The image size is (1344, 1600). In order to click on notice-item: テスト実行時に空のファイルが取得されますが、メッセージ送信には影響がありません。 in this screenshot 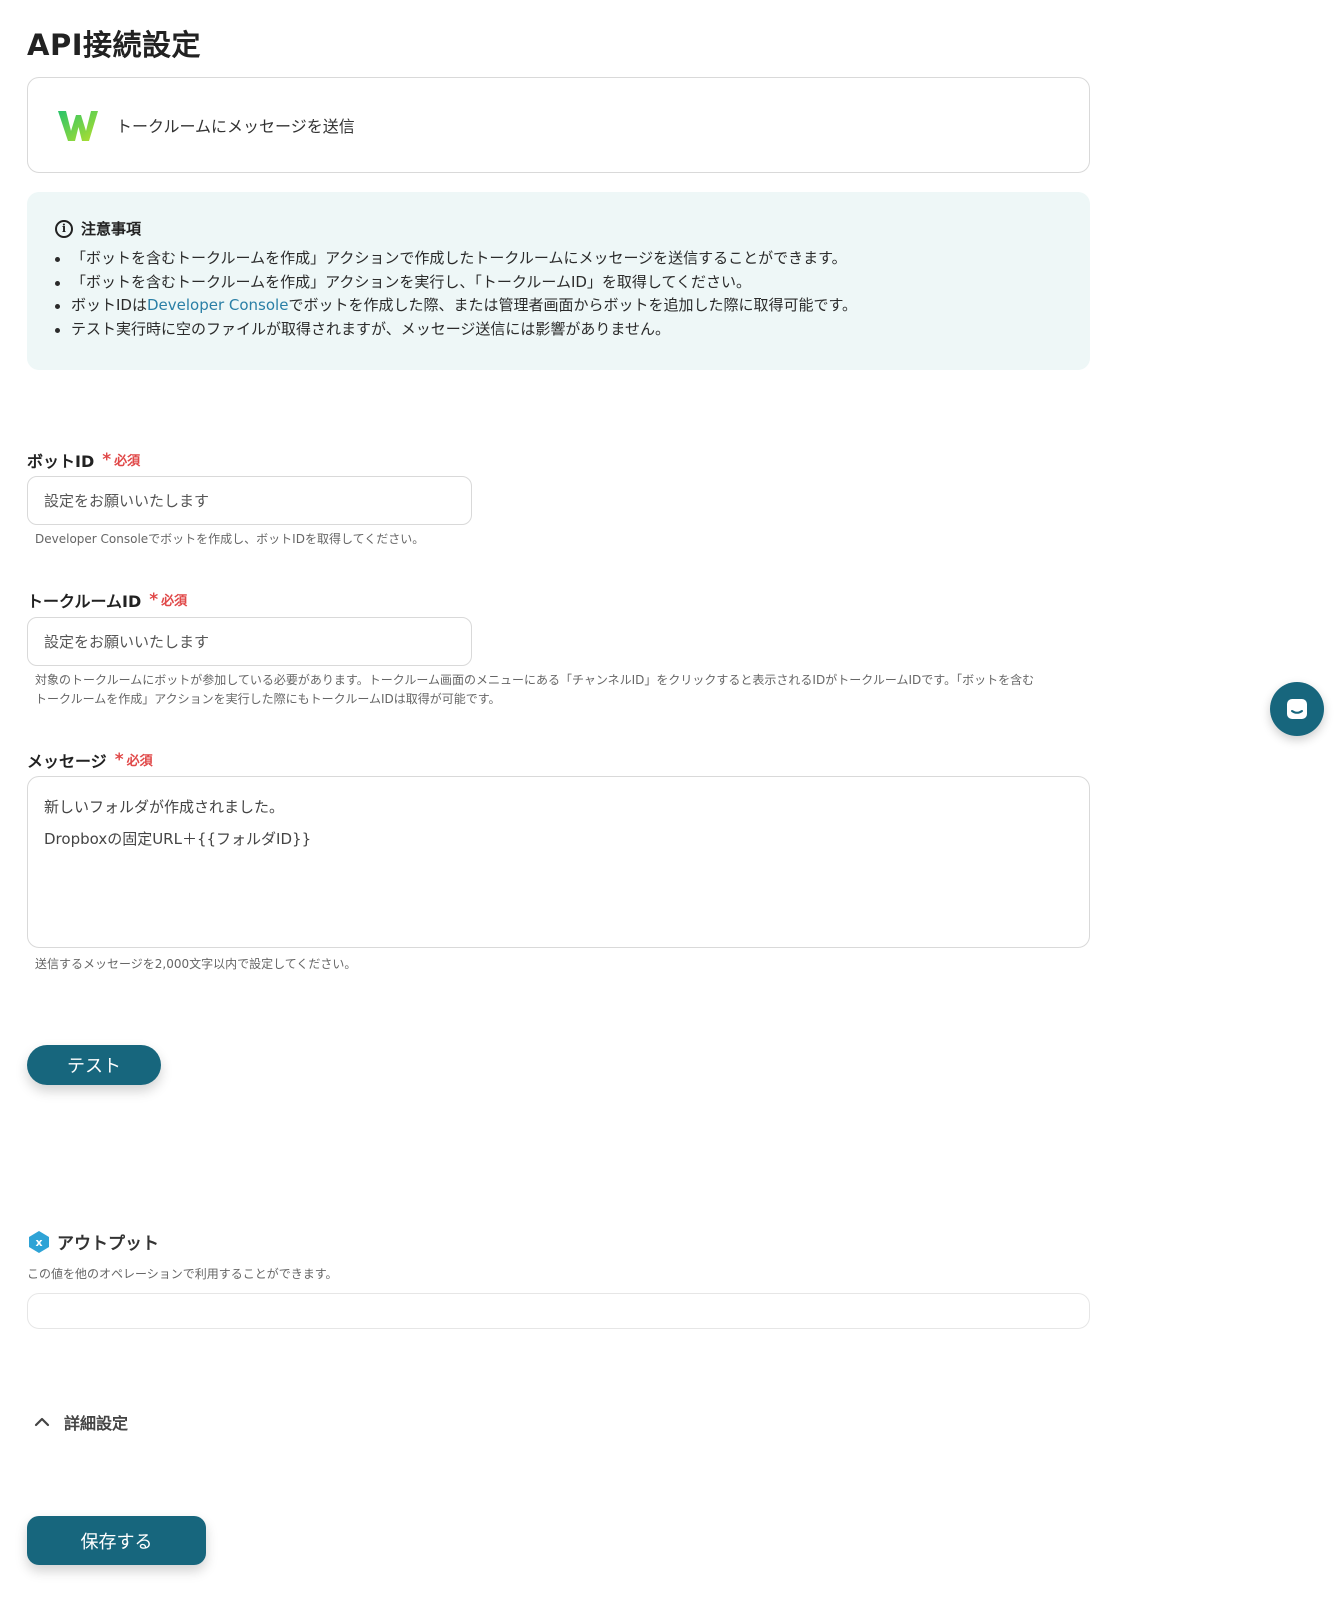, I will do `click(558, 330)`.